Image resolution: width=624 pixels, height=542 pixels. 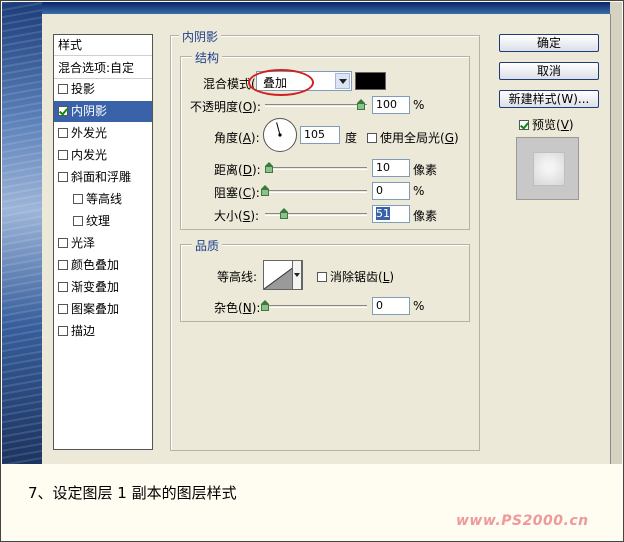 What do you see at coordinates (95, 265) in the screenshot?
I see `style-item-label: 颜色叠加` at bounding box center [95, 265].